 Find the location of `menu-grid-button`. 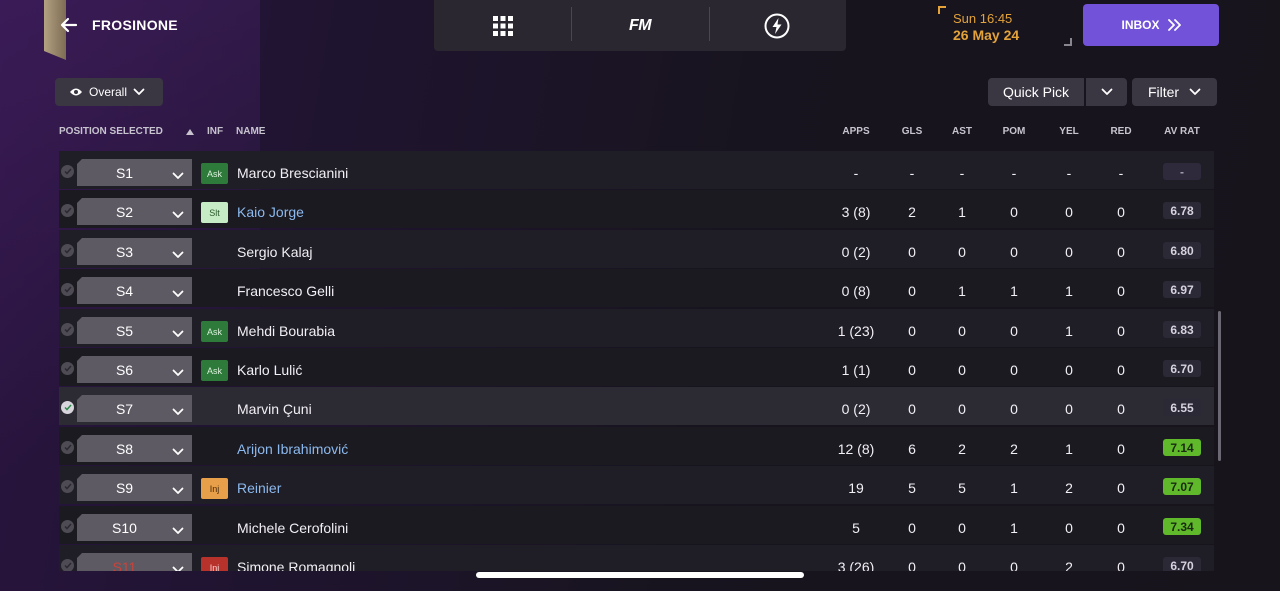

menu-grid-button is located at coordinates (502, 25).